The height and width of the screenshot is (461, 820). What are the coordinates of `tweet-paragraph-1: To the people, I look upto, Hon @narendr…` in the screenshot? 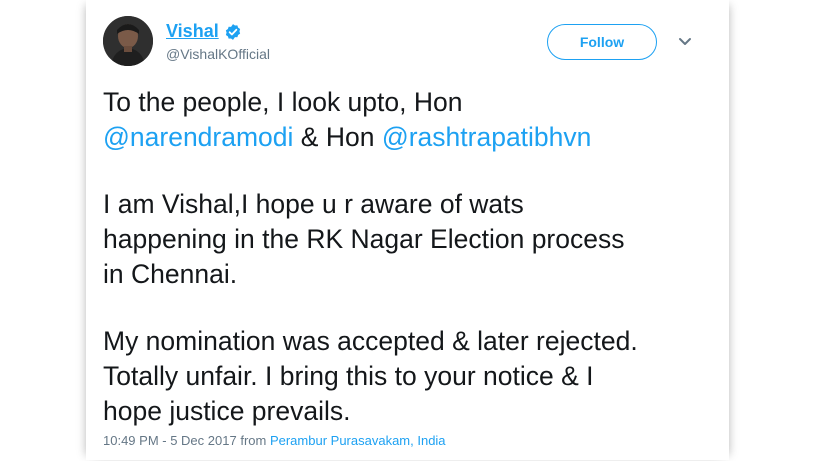 It's located at (410, 120).